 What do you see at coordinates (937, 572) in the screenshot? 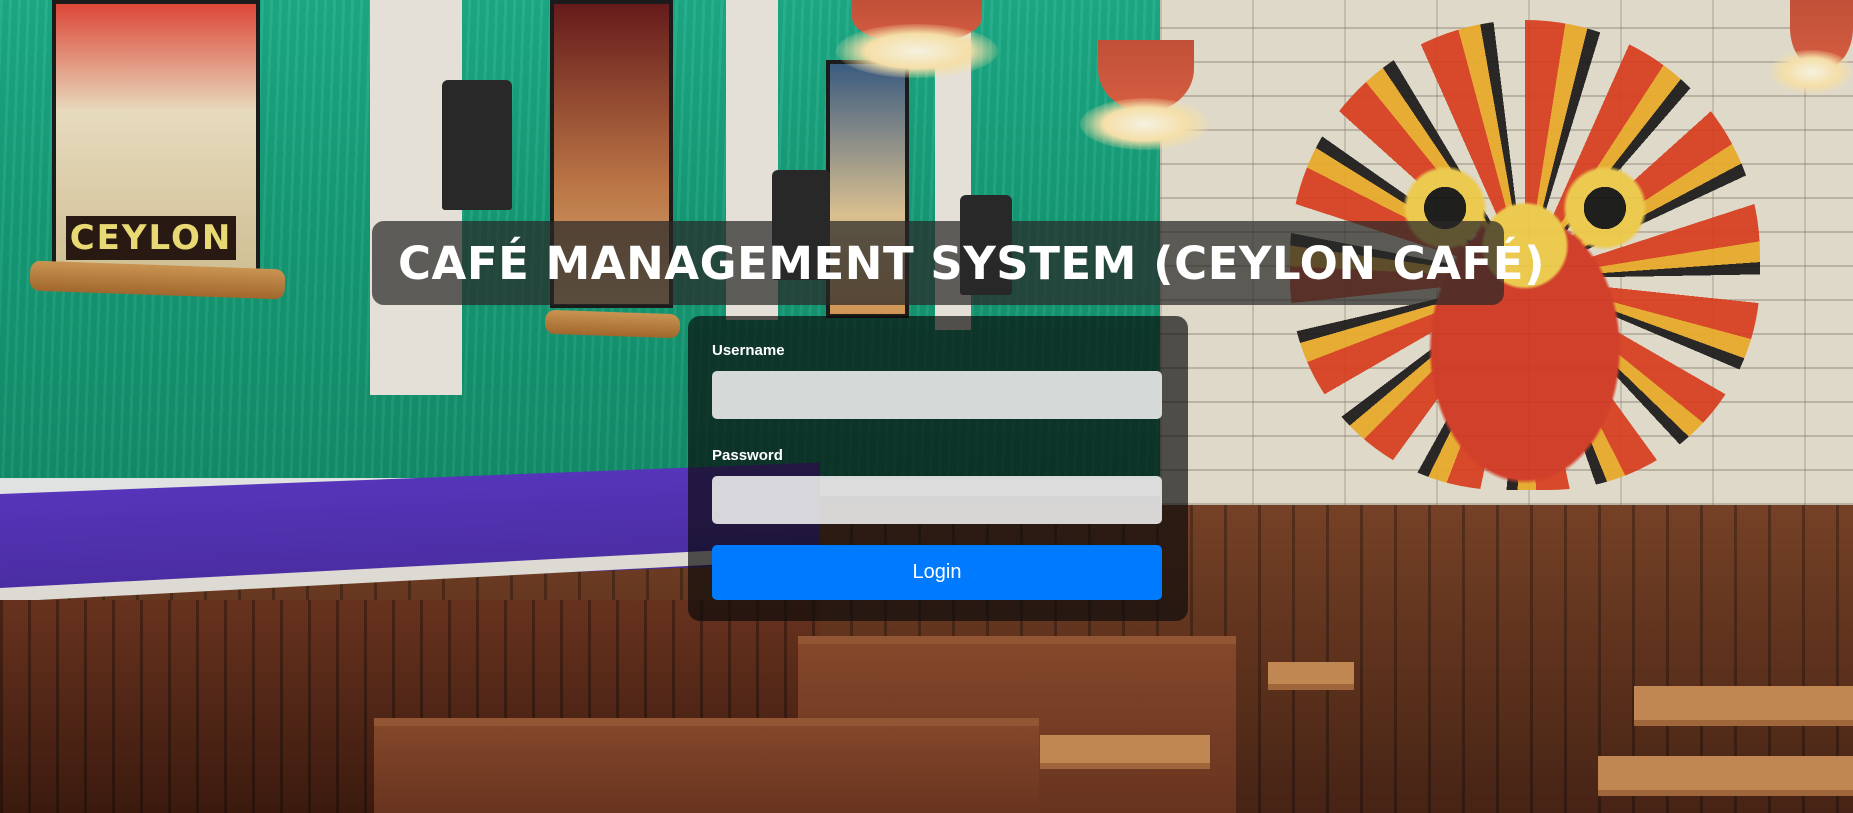
I see `login-button: Login` at bounding box center [937, 572].